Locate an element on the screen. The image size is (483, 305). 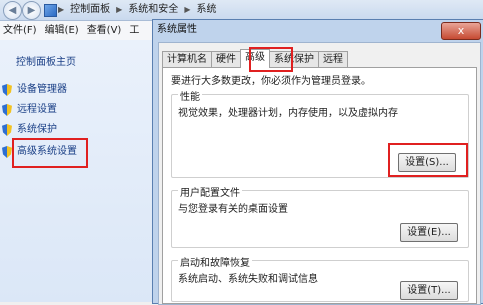
breadcrumb-item: 系统 is located at coordinates (206, 10).